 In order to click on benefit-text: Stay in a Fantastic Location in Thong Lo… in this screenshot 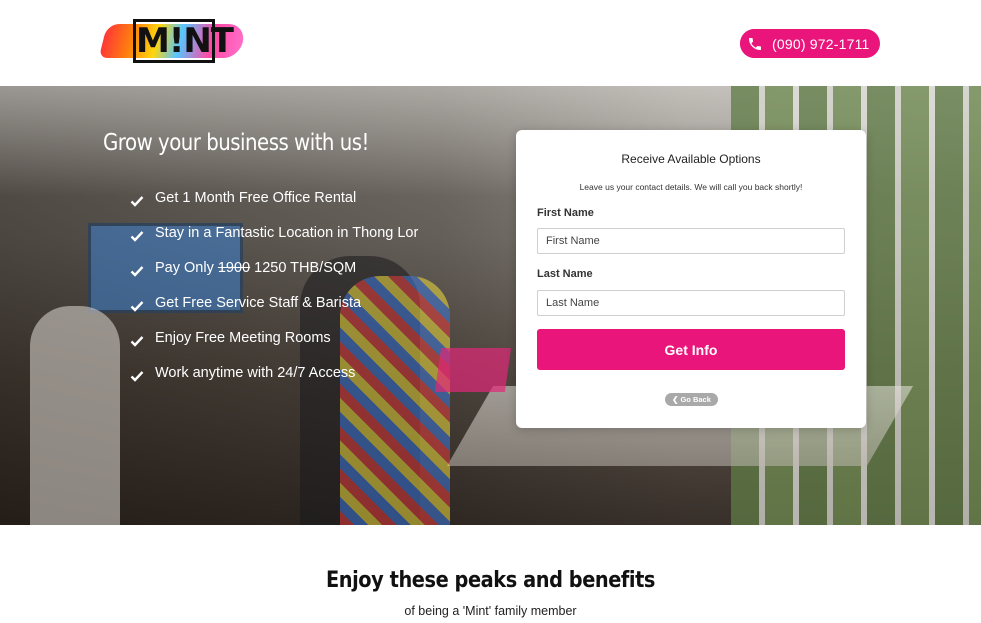, I will do `click(287, 232)`.